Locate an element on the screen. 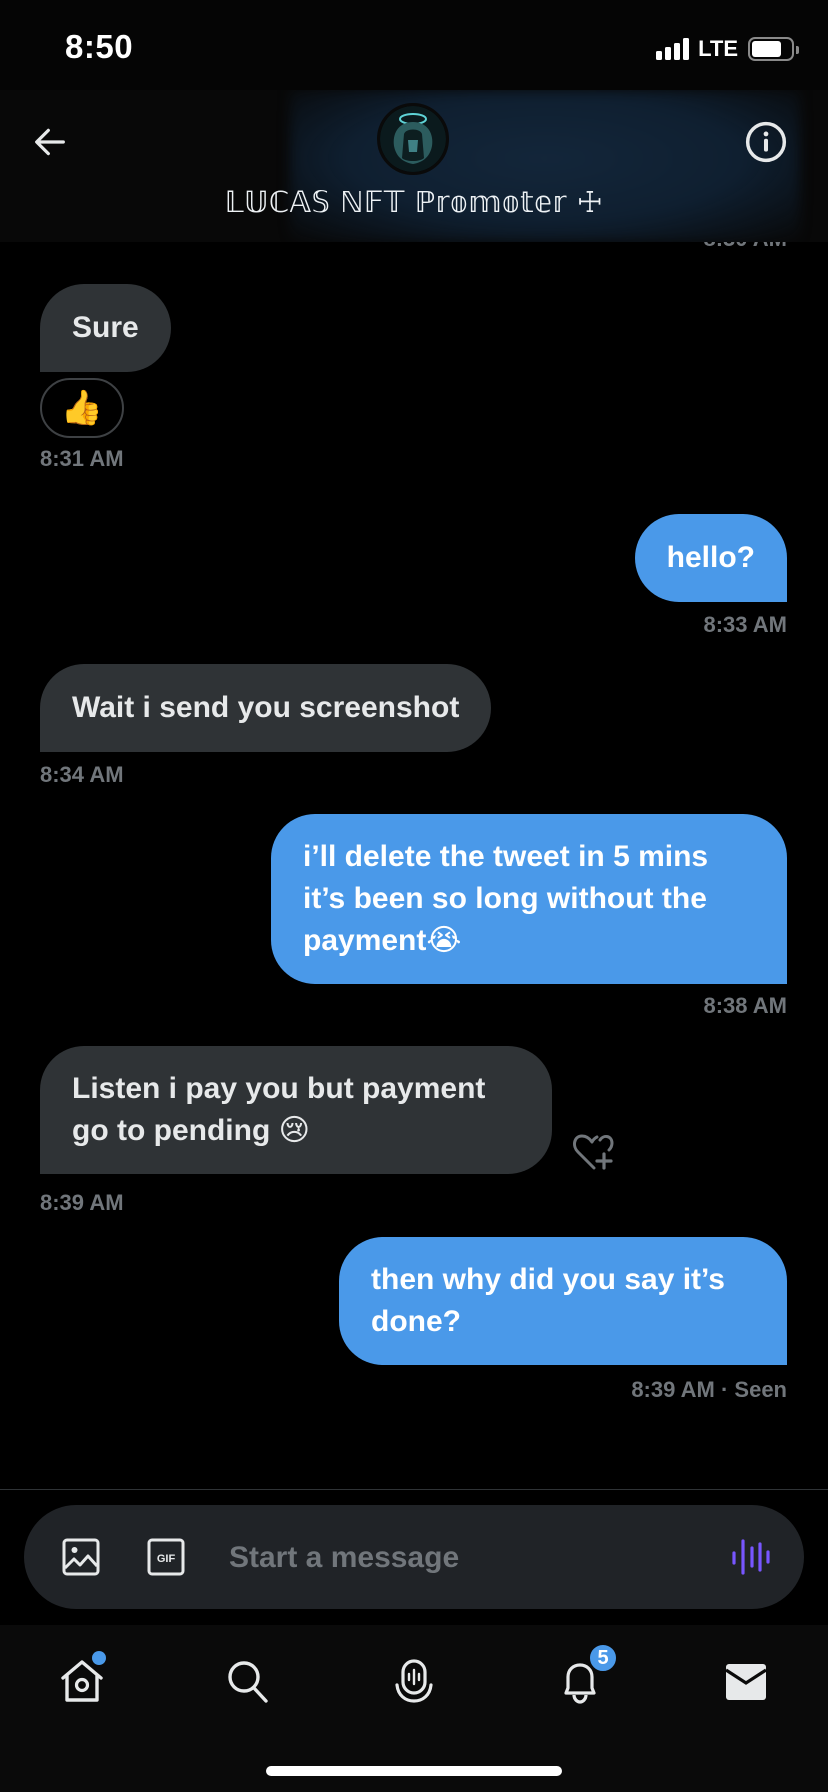 The image size is (828, 1792). home-unread-dot is located at coordinates (99, 1658).